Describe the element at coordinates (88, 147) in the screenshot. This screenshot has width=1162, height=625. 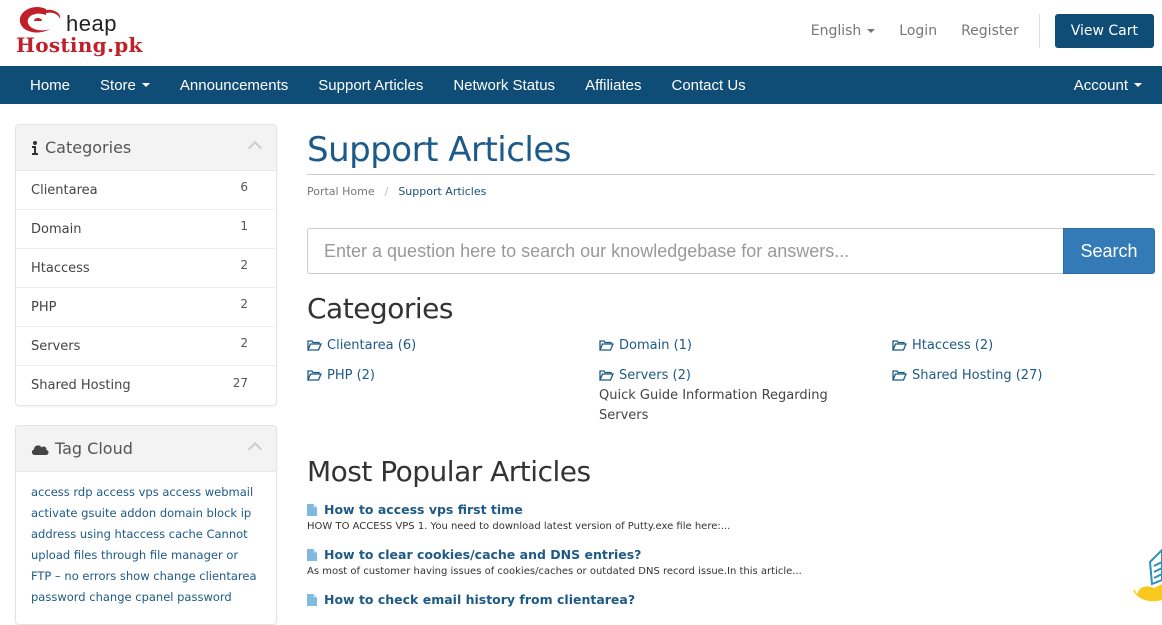
I see `categories-panel-title: Categories` at that location.